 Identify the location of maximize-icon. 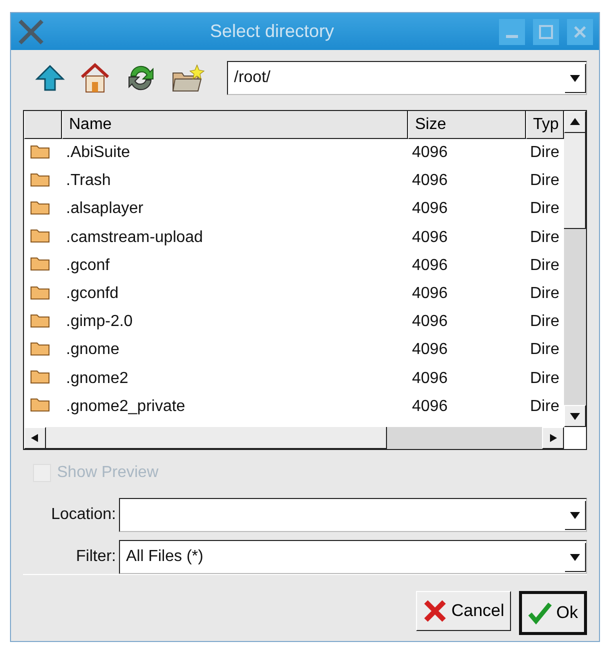
(546, 31).